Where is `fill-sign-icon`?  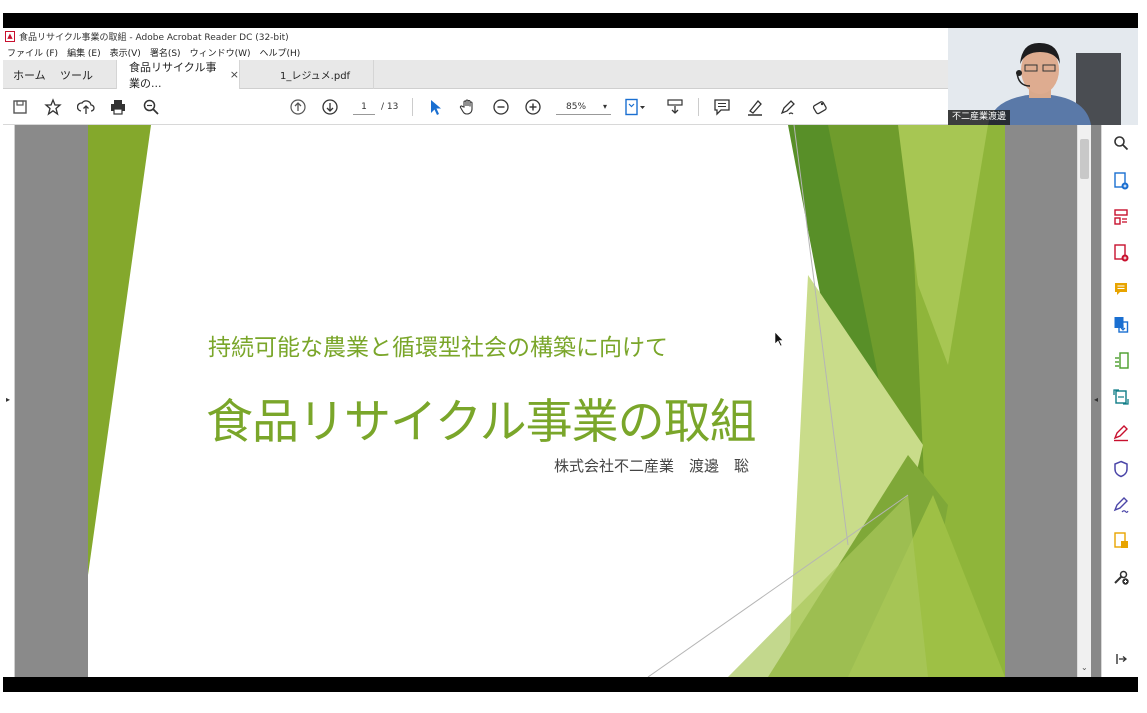
fill-sign-icon is located at coordinates (820, 107).